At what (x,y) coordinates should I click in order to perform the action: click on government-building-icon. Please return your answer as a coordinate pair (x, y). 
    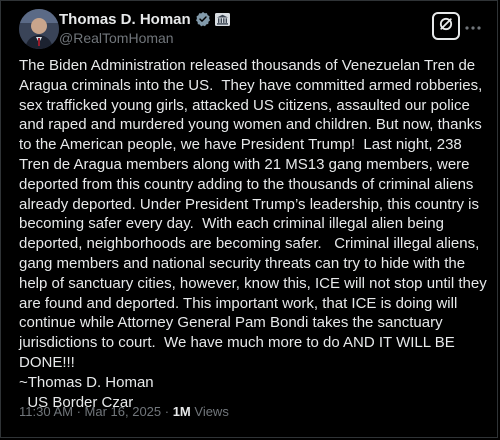
    Looking at the image, I should click on (222, 19).